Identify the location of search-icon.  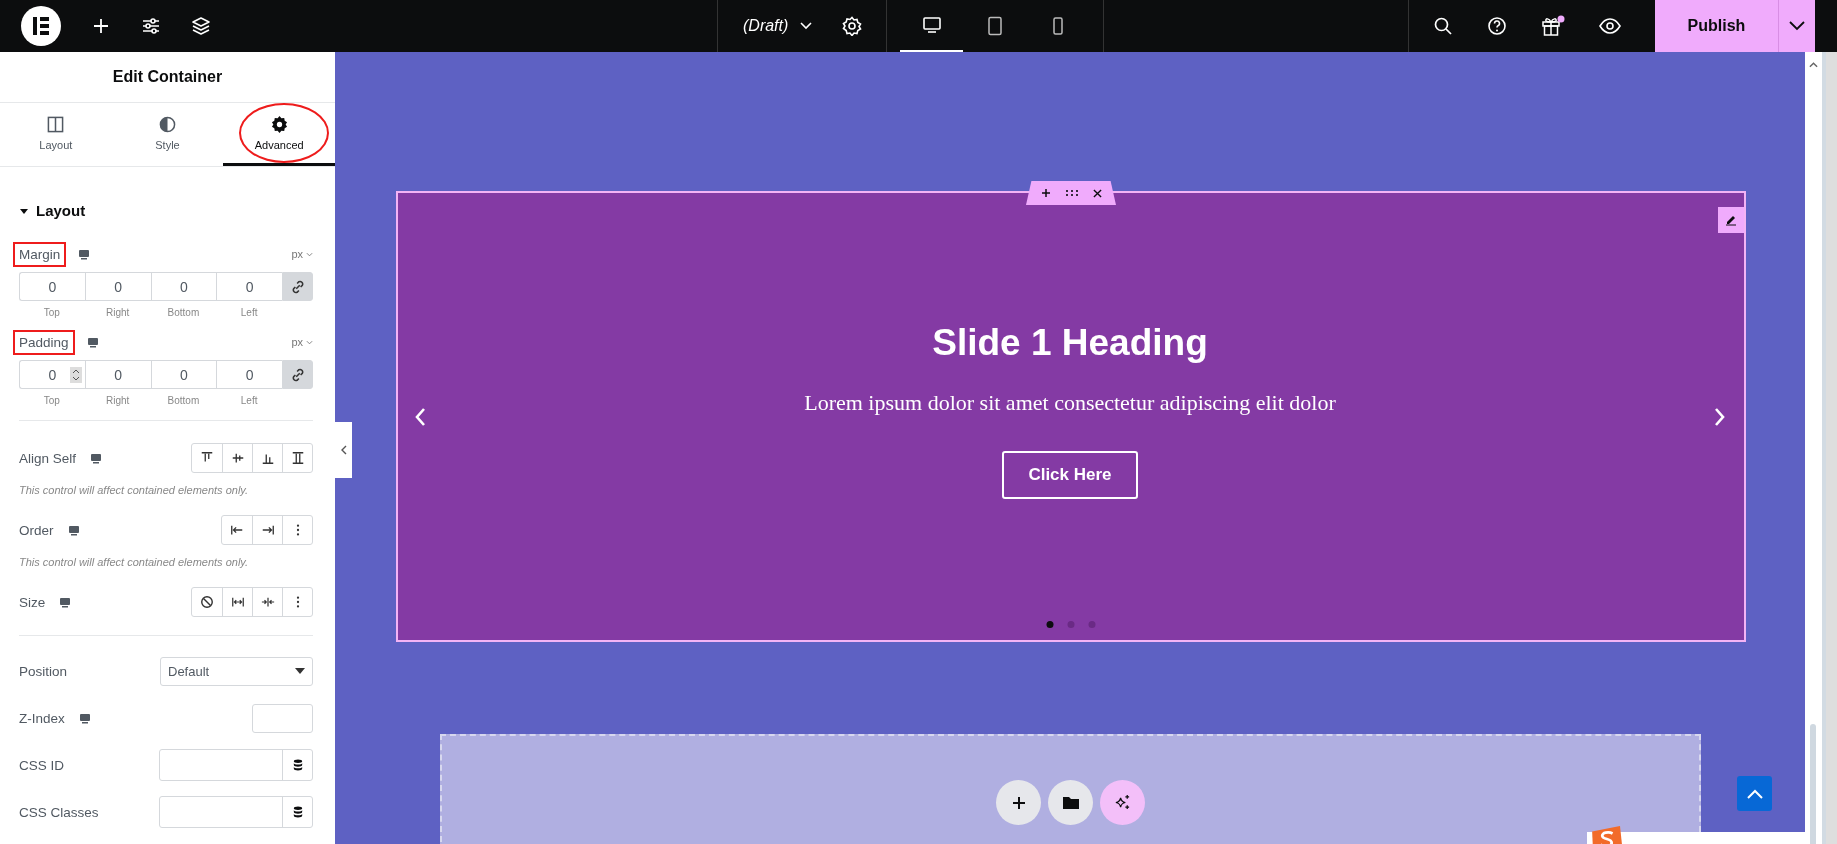
(1443, 26).